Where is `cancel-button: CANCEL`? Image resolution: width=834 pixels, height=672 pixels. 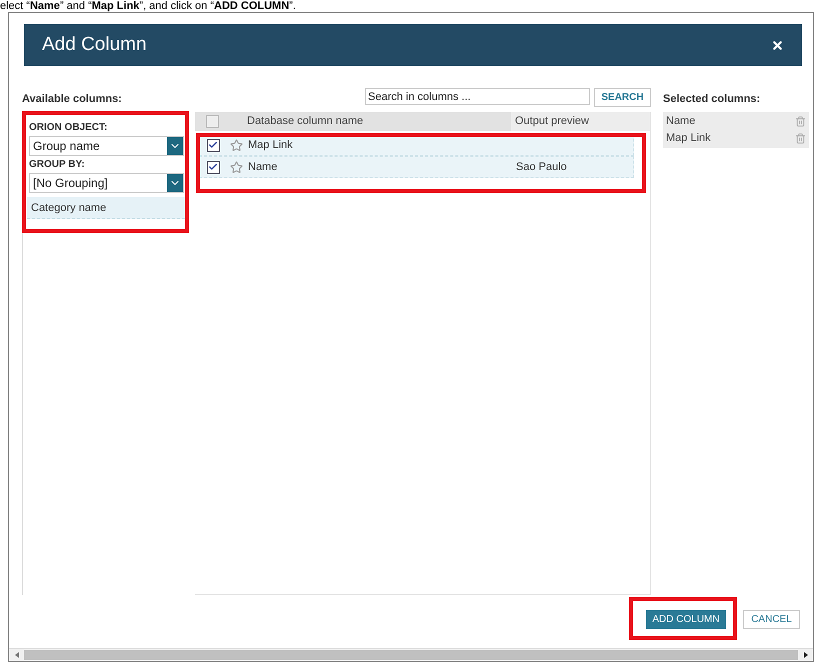 cancel-button: CANCEL is located at coordinates (771, 619).